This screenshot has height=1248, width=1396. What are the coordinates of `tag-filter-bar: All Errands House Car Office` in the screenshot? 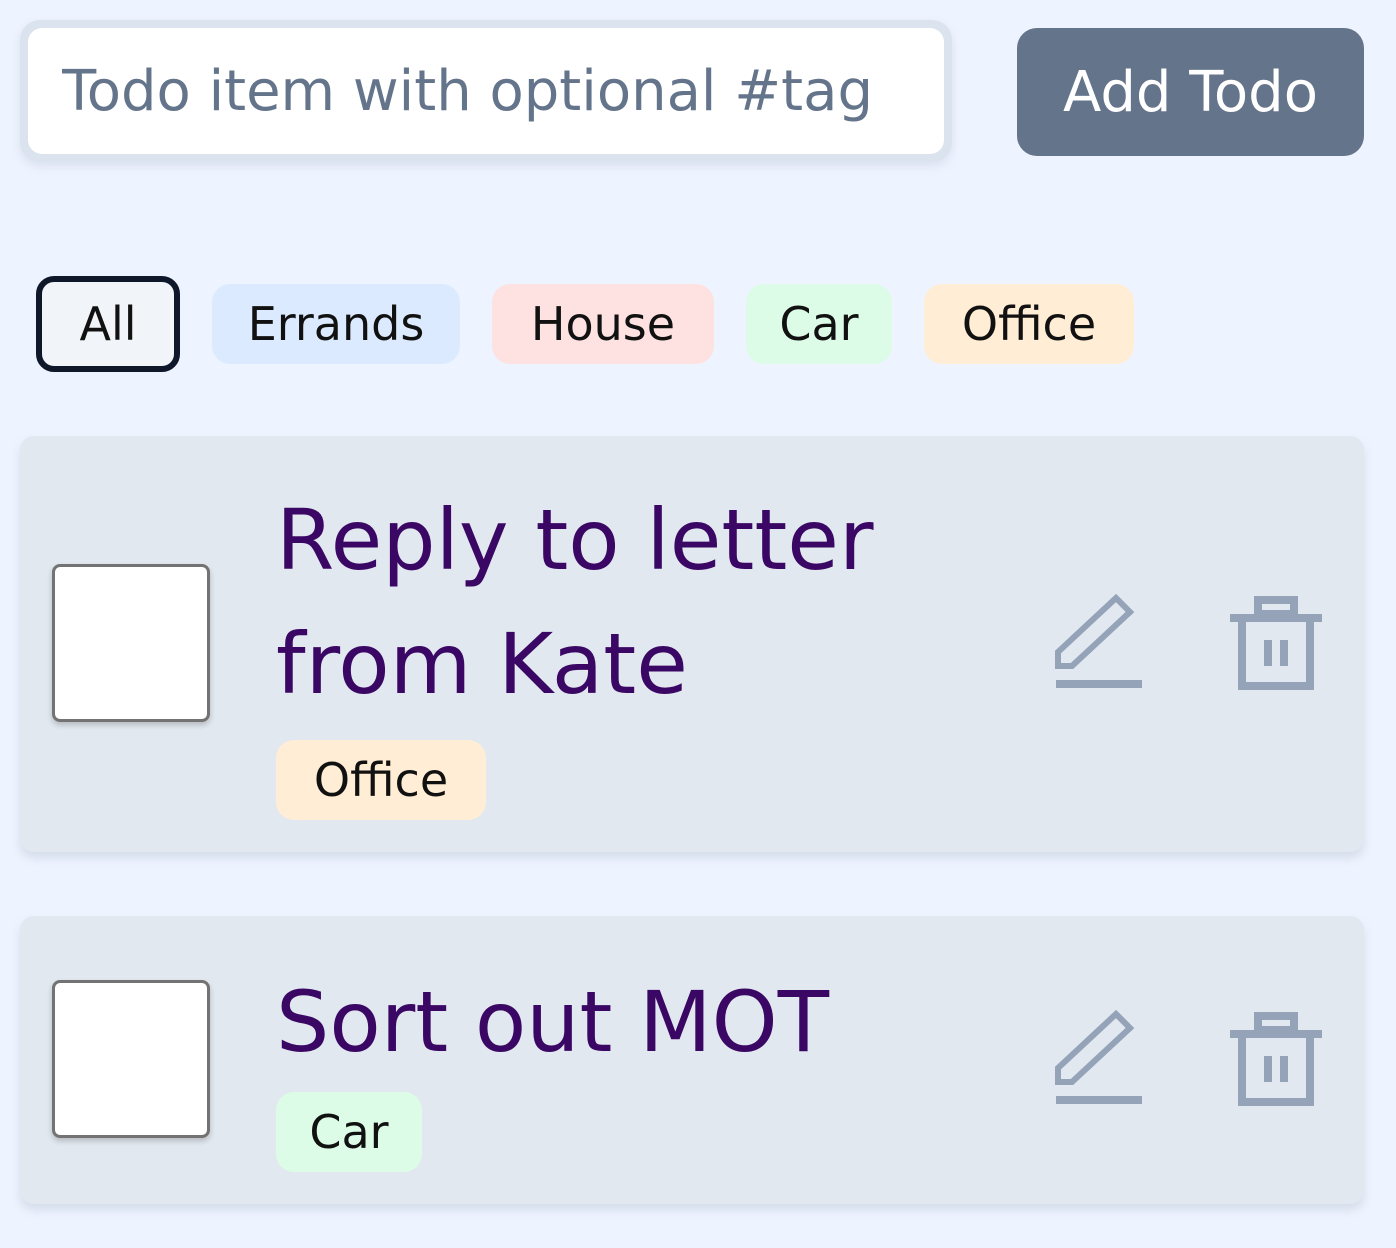 It's located at (585, 324).